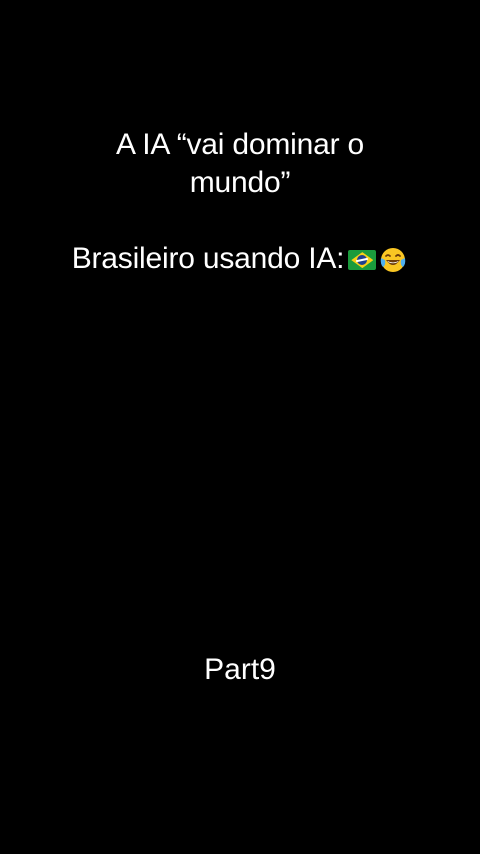  I want to click on brazil-flag-icon, so click(362, 260).